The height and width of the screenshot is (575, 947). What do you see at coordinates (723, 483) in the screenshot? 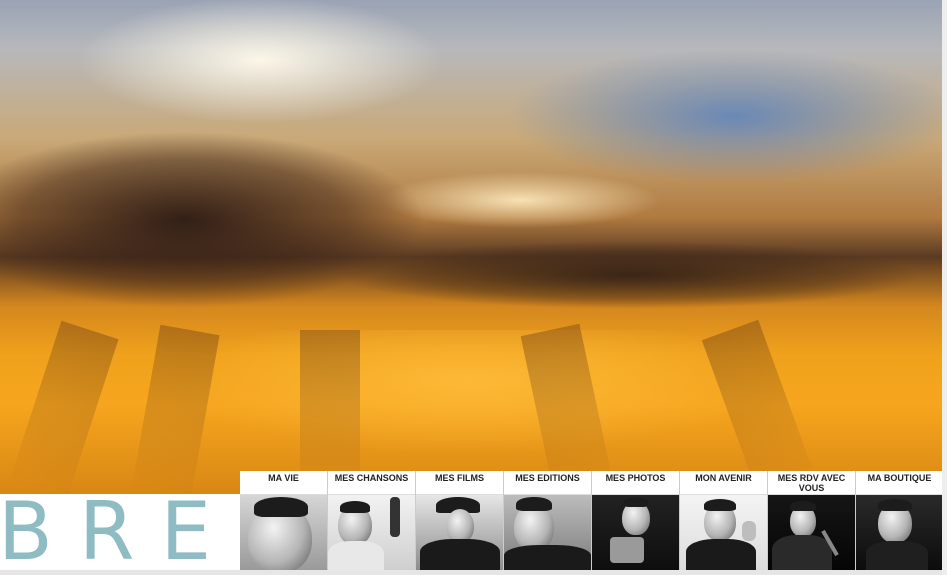
I see `nav-label: MON AVENIR` at bounding box center [723, 483].